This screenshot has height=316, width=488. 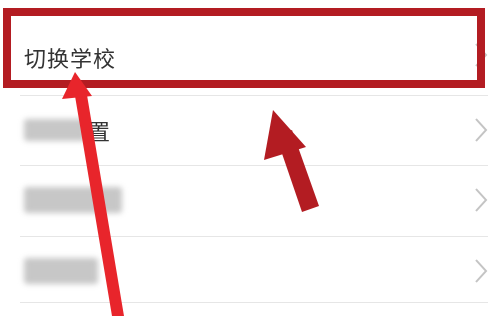 What do you see at coordinates (254, 302) in the screenshot?
I see `divider` at bounding box center [254, 302].